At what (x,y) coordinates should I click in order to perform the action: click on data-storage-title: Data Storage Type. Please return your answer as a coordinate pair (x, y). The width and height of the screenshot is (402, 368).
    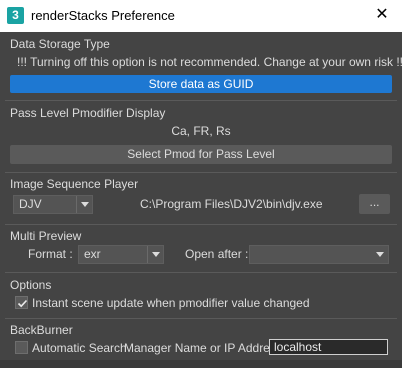
    Looking at the image, I should click on (60, 44).